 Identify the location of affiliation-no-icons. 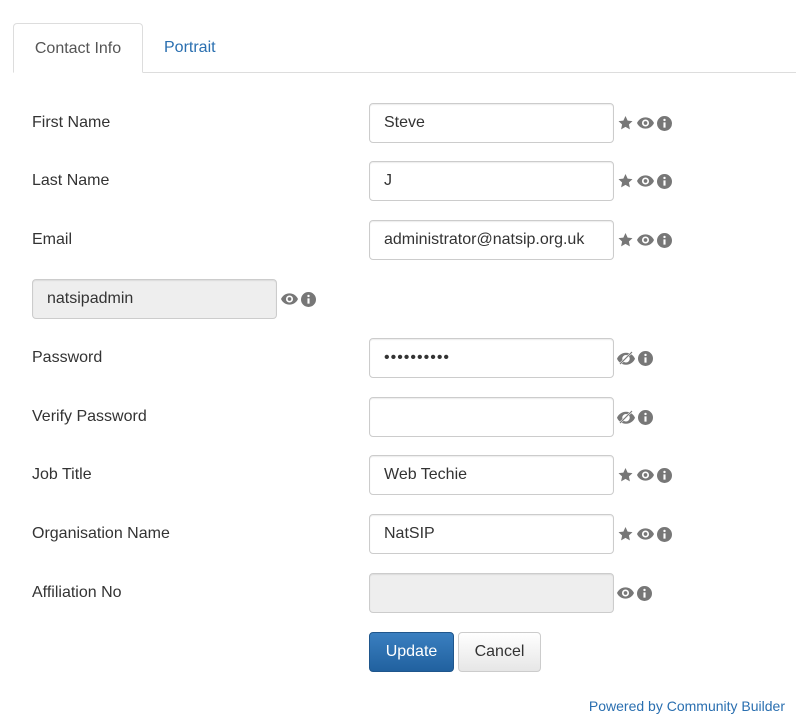
(634, 593).